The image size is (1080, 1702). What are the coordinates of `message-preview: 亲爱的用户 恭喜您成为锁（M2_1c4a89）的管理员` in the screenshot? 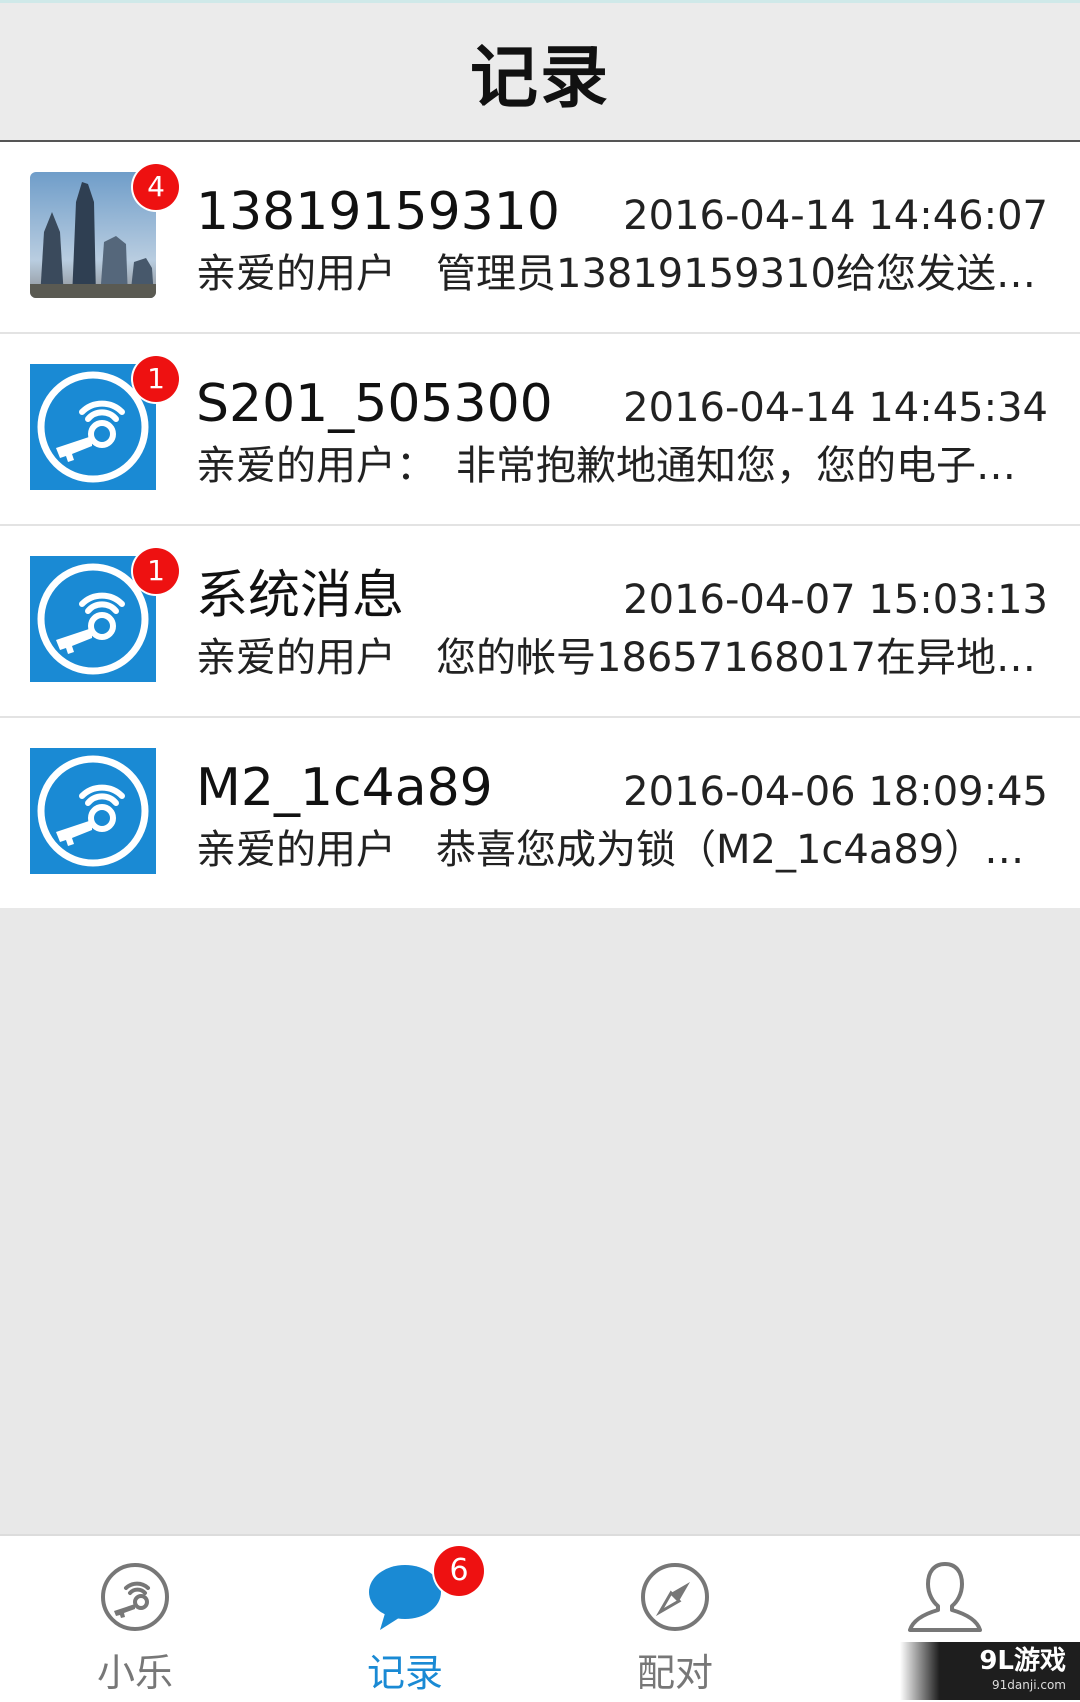 It's located at (619, 850).